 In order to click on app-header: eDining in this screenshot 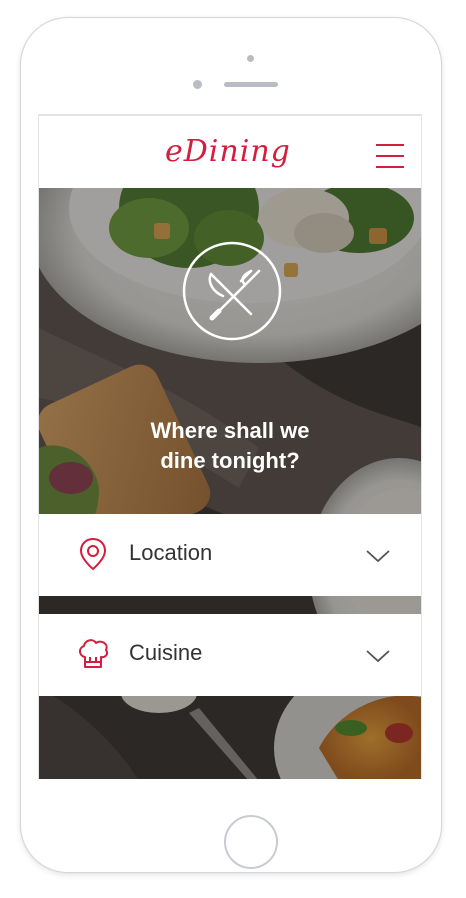, I will do `click(230, 152)`.